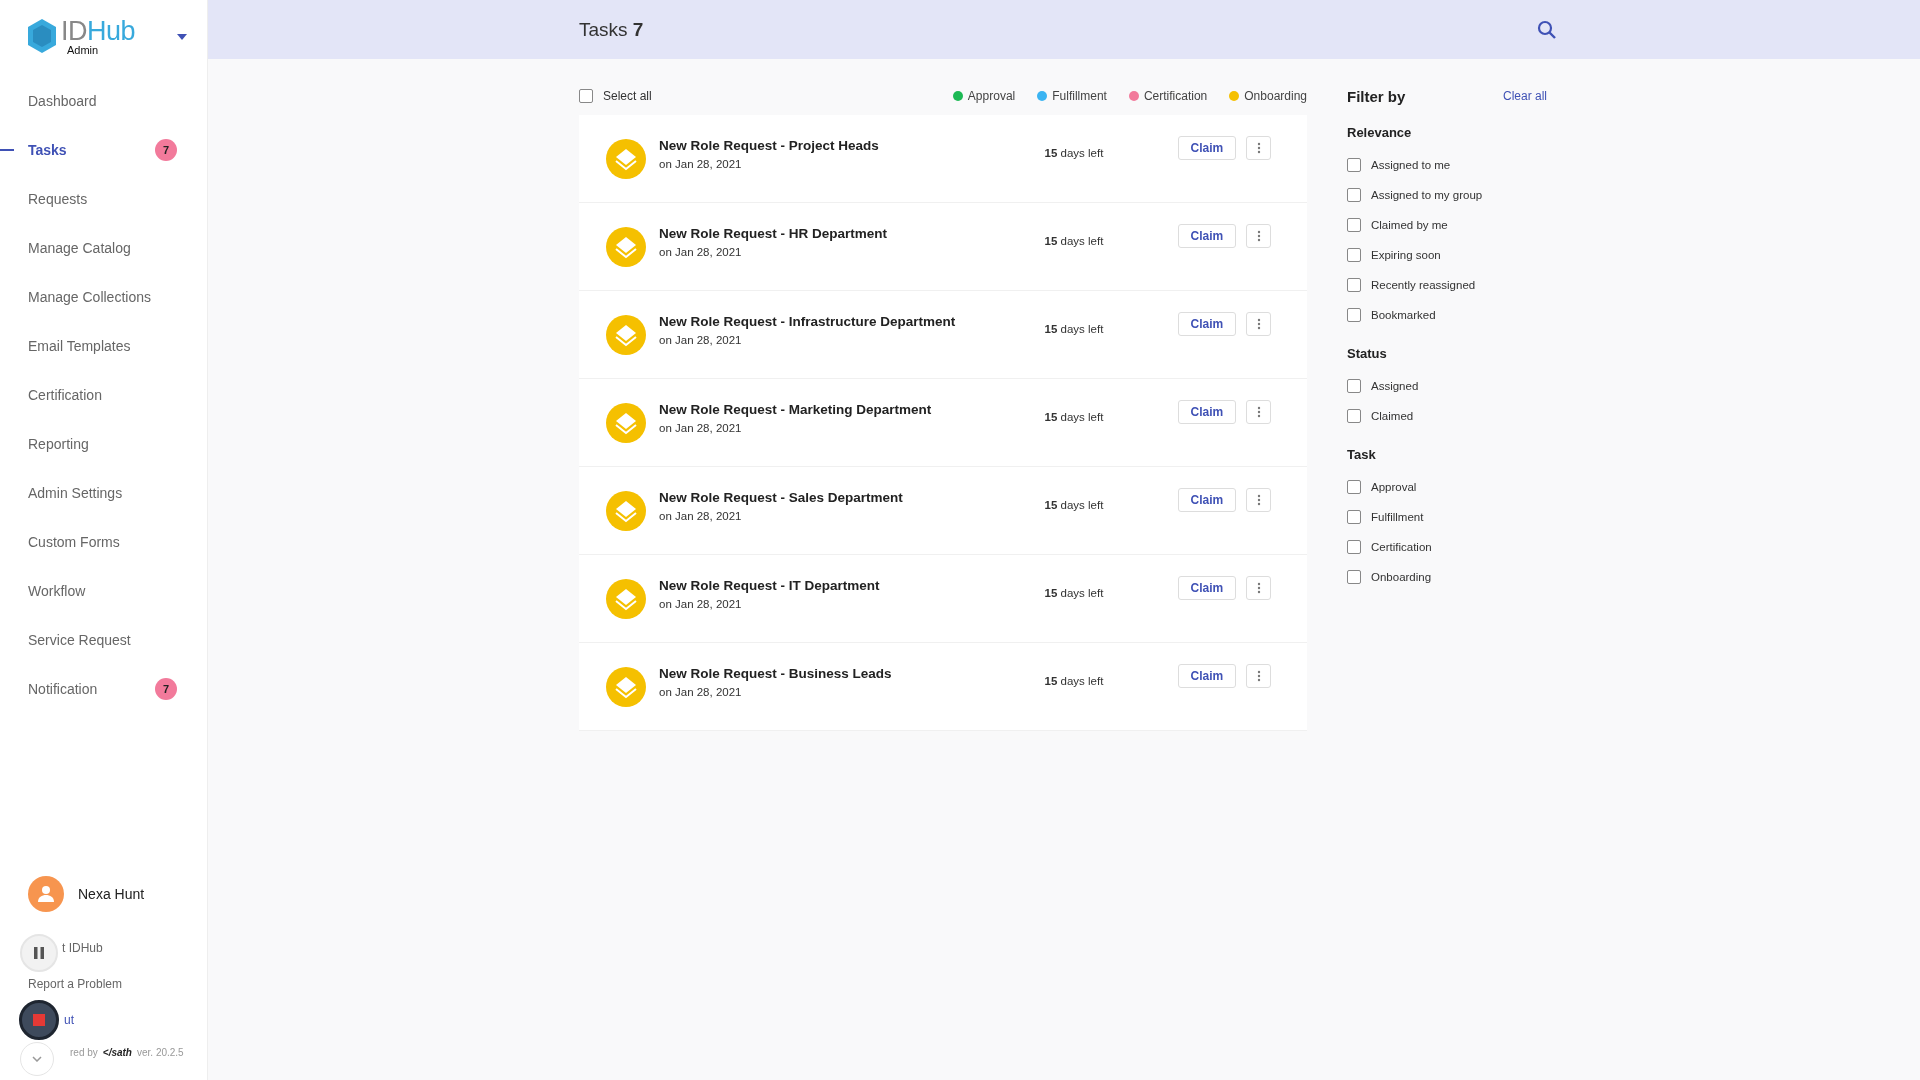 Image resolution: width=1920 pixels, height=1080 pixels. I want to click on task-title: New Role Request - Sales Department, so click(844, 497).